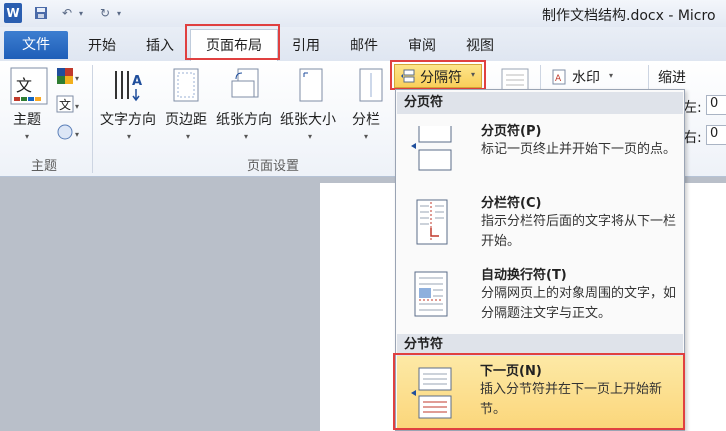  What do you see at coordinates (431, 225) in the screenshot?
I see `column-break-icon` at bounding box center [431, 225].